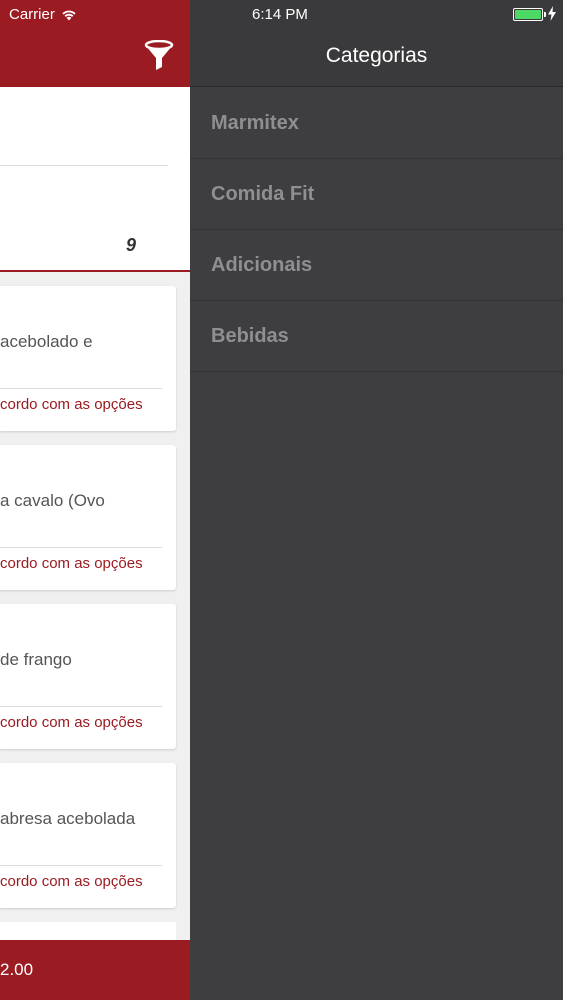 Image resolution: width=563 pixels, height=1000 pixels. What do you see at coordinates (17, 969) in the screenshot?
I see `cart-total: 2.00` at bounding box center [17, 969].